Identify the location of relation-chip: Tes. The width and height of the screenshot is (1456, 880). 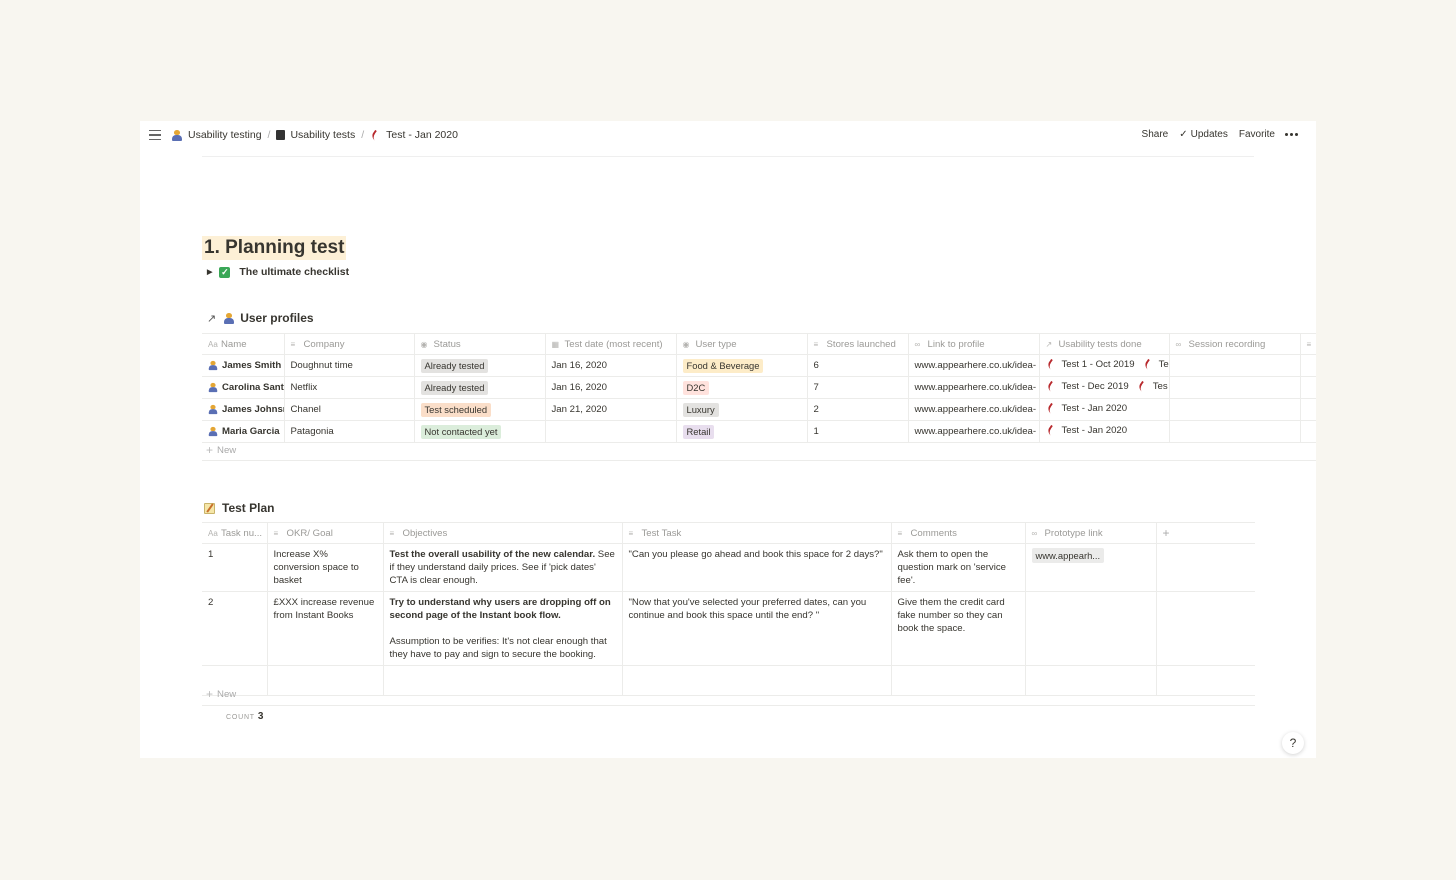
(1152, 386).